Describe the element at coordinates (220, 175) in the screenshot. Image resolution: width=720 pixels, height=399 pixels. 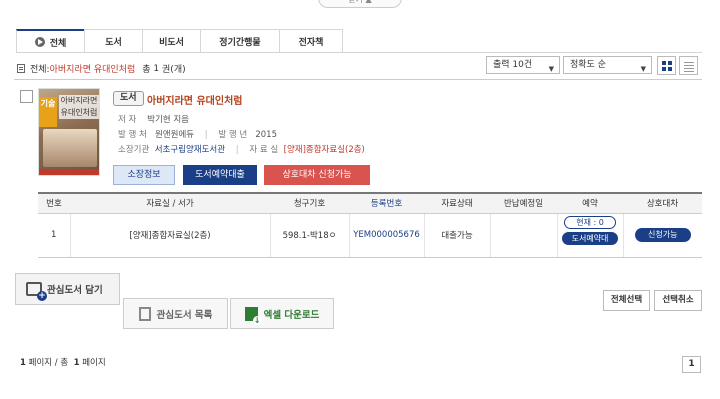
I see `reserve-button: 도서예약대출` at that location.